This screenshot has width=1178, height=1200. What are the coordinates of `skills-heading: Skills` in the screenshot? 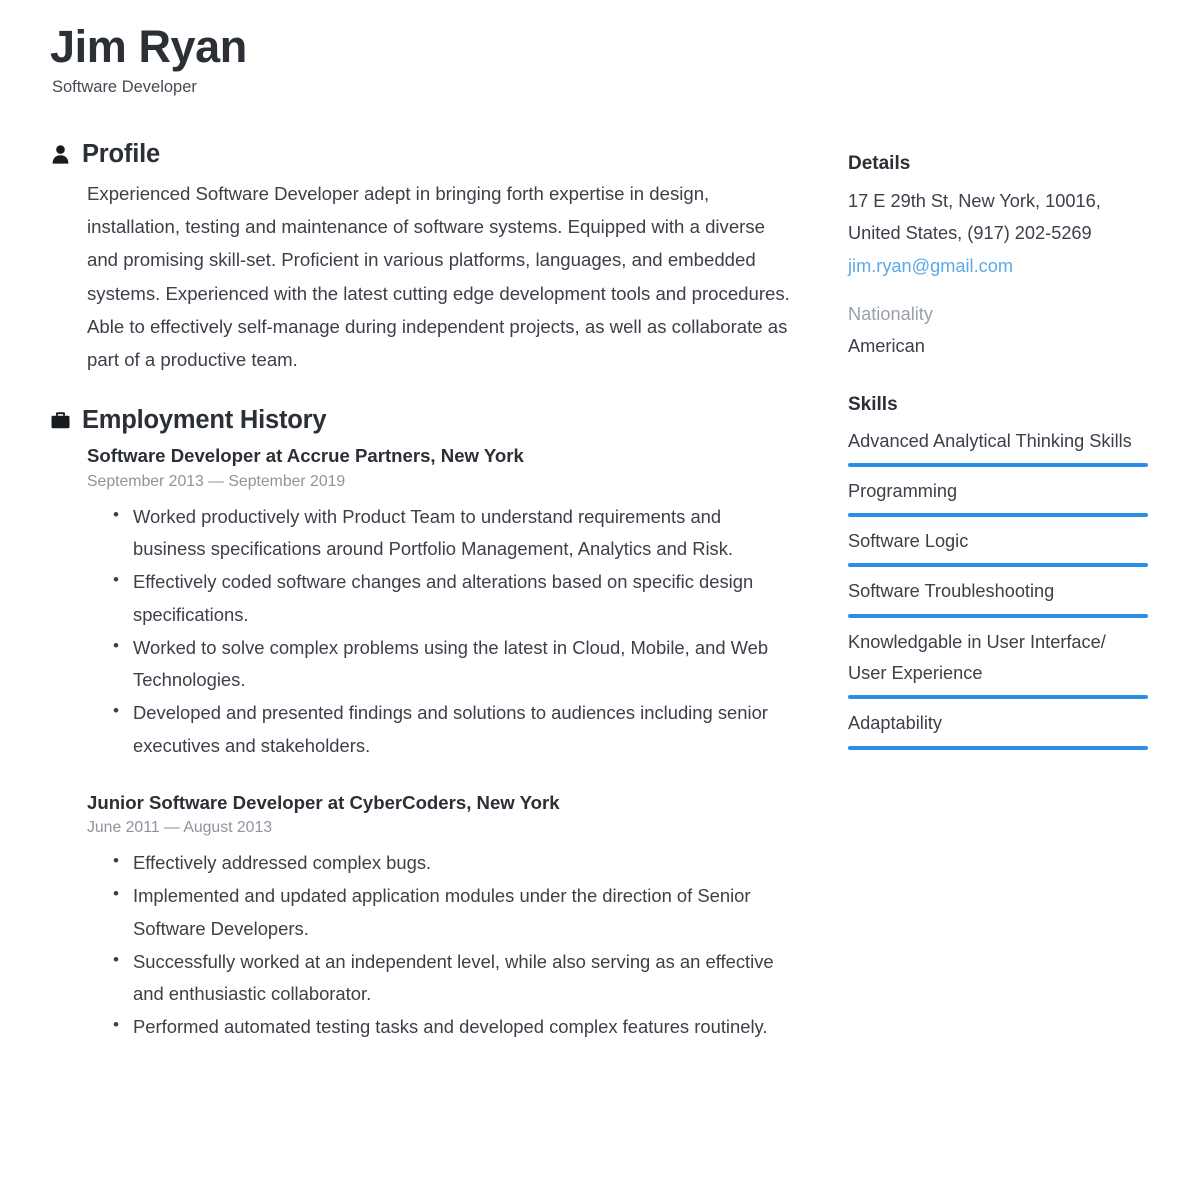 It's located at (873, 404).